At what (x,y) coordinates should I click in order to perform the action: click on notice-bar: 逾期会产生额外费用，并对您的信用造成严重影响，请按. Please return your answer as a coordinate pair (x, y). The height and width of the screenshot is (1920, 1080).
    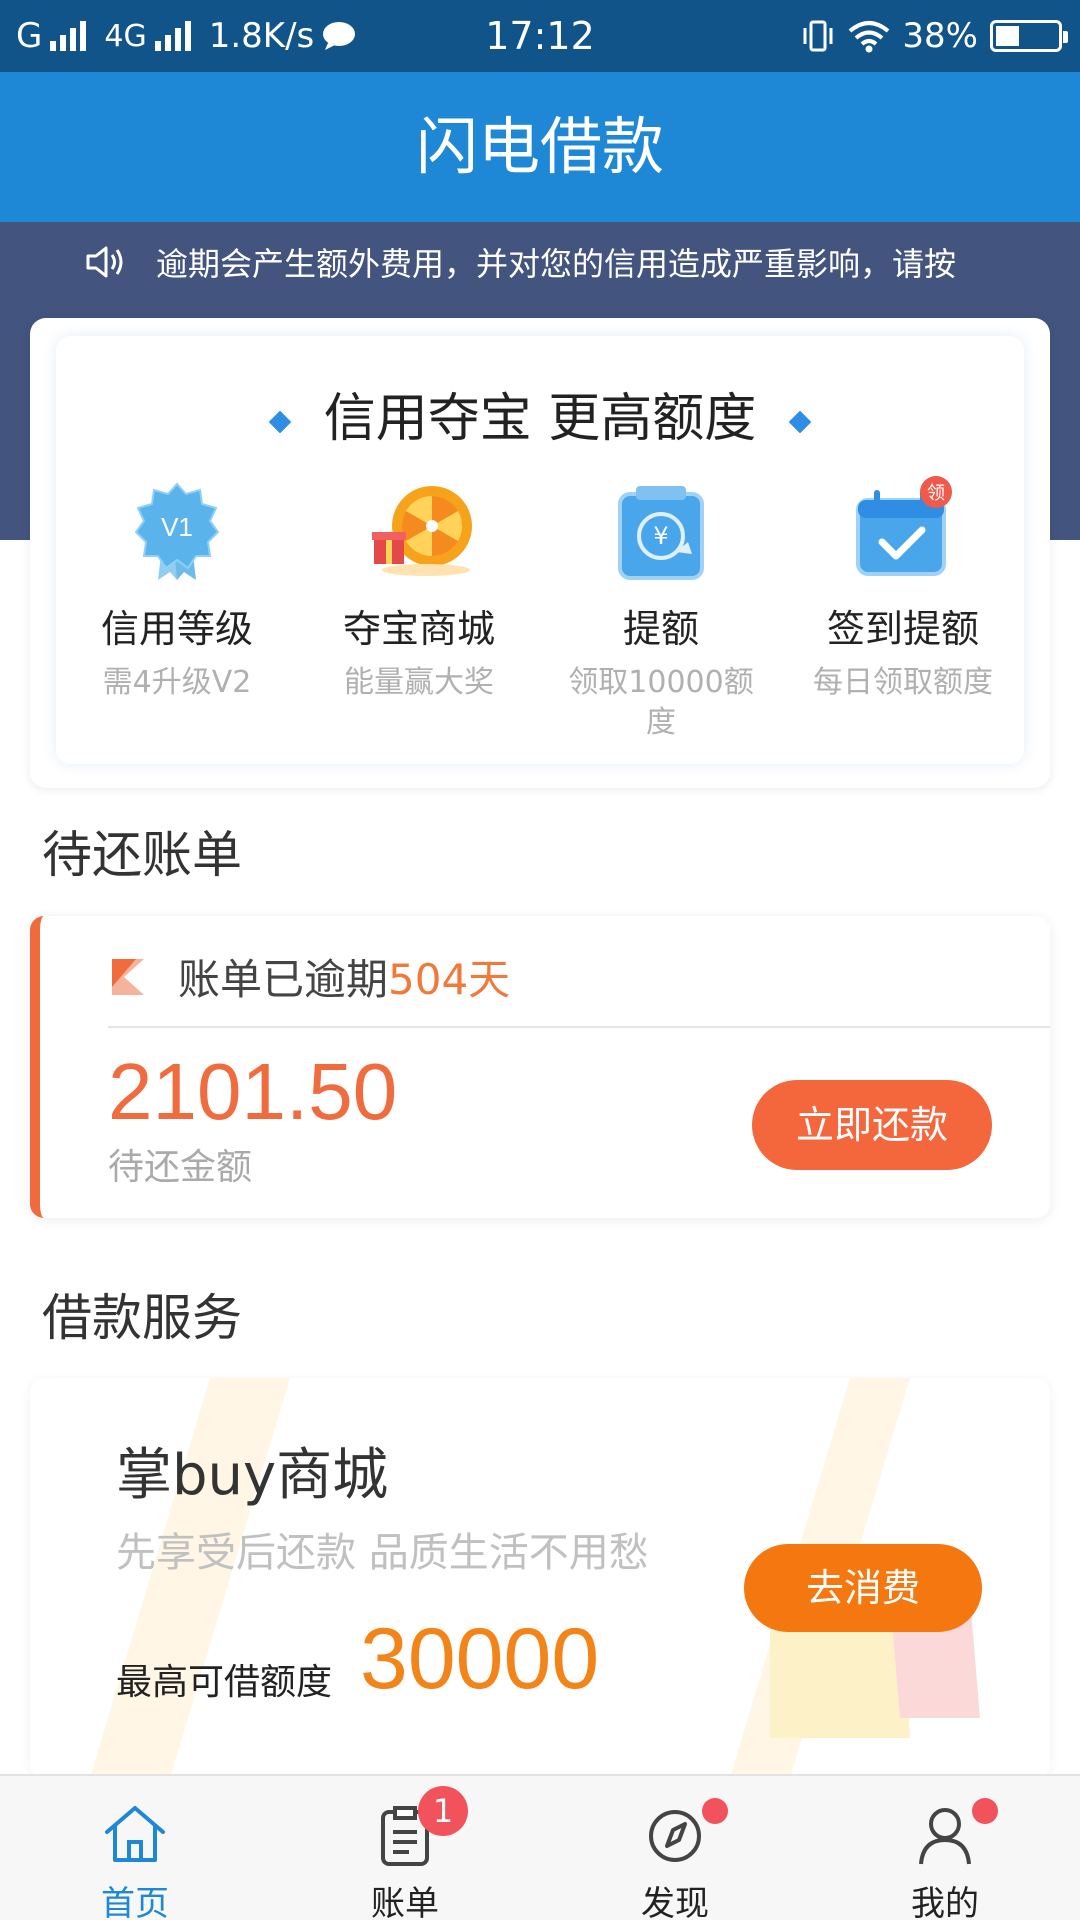
    Looking at the image, I should click on (540, 262).